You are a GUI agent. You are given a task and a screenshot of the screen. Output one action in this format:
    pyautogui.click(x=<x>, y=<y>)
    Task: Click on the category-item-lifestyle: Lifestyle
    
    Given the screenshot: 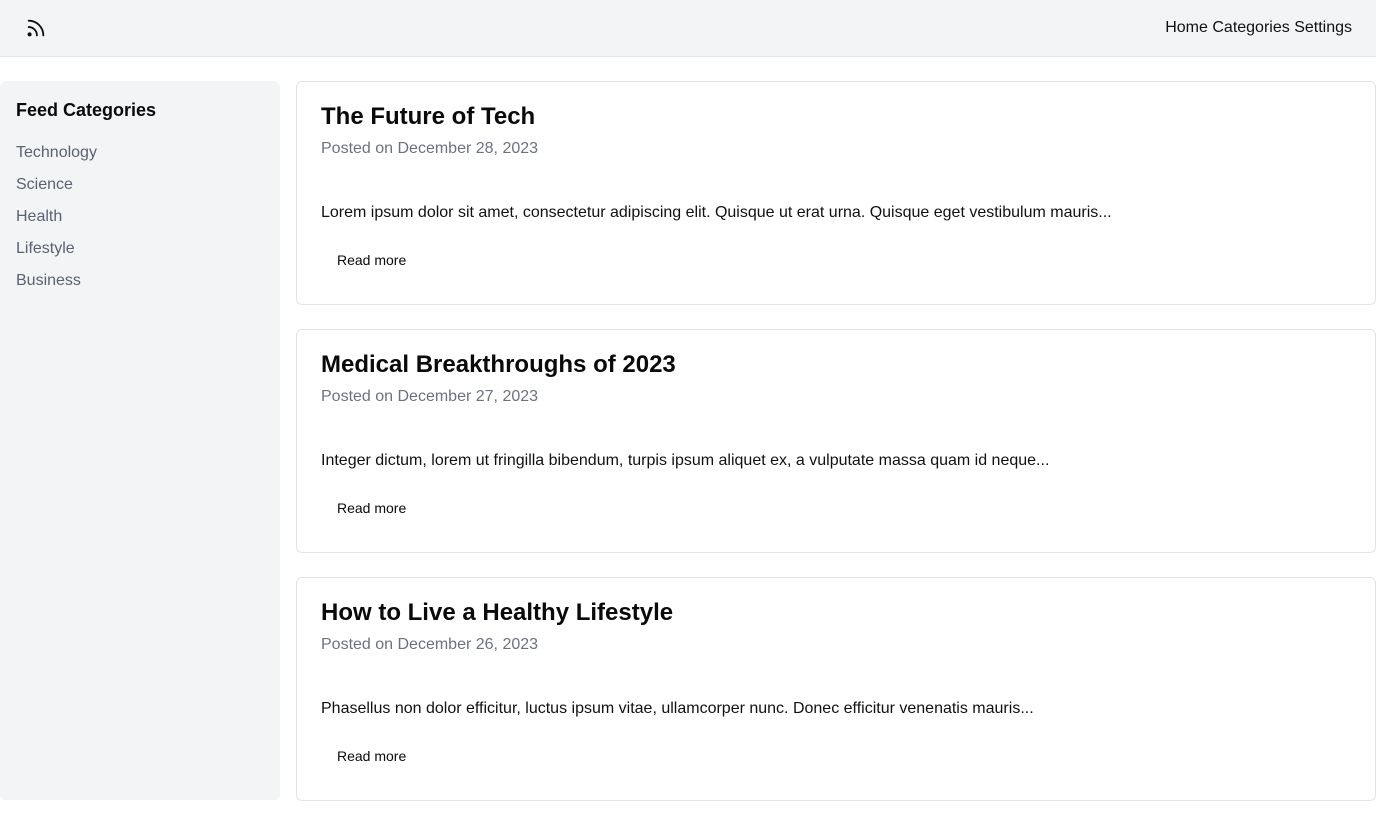 What is the action you would take?
    pyautogui.click(x=56, y=254)
    